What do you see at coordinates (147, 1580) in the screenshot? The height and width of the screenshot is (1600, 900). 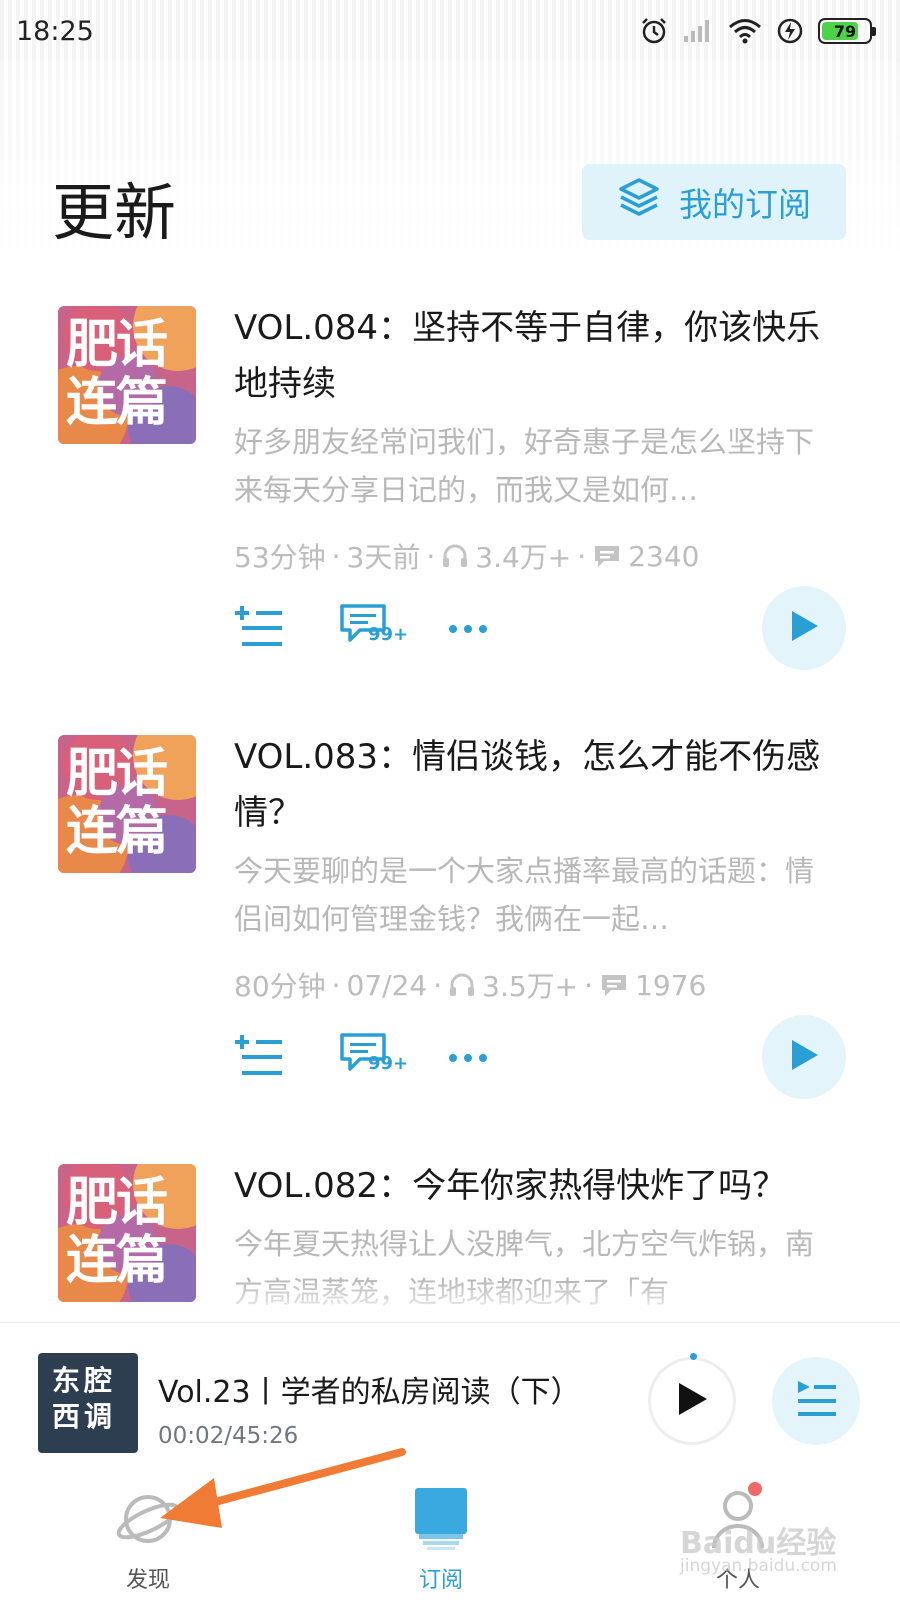 I see `tab-label: 发现` at bounding box center [147, 1580].